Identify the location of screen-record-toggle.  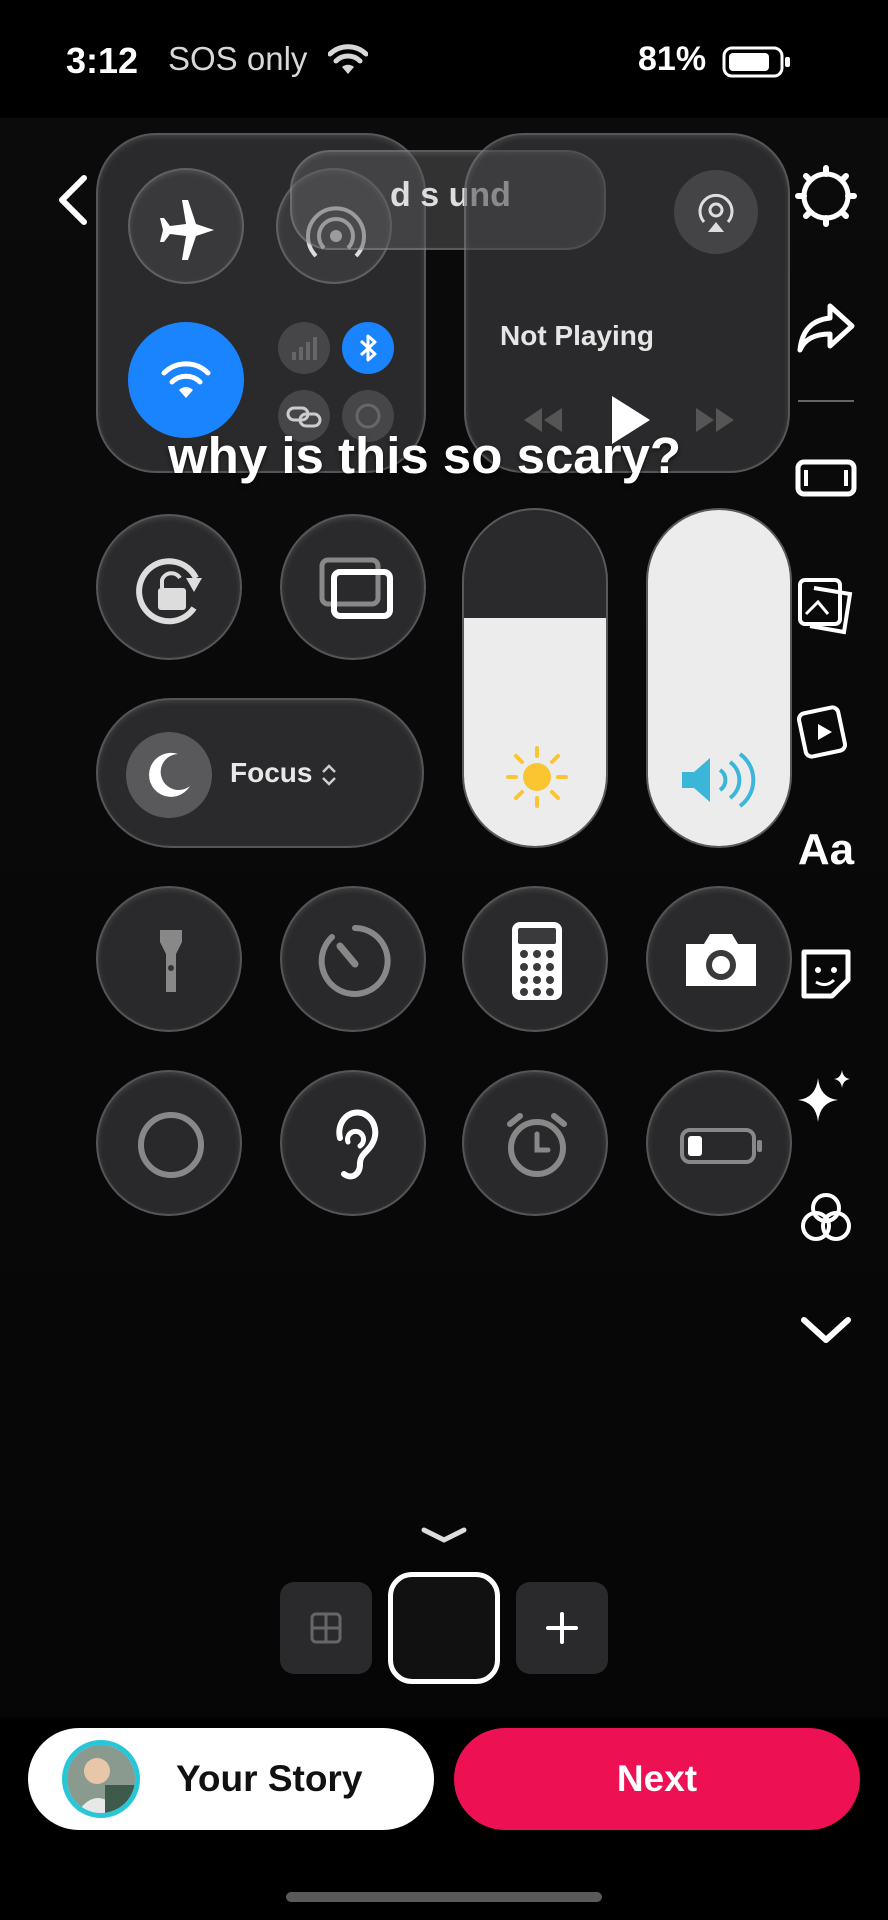
(169, 1143).